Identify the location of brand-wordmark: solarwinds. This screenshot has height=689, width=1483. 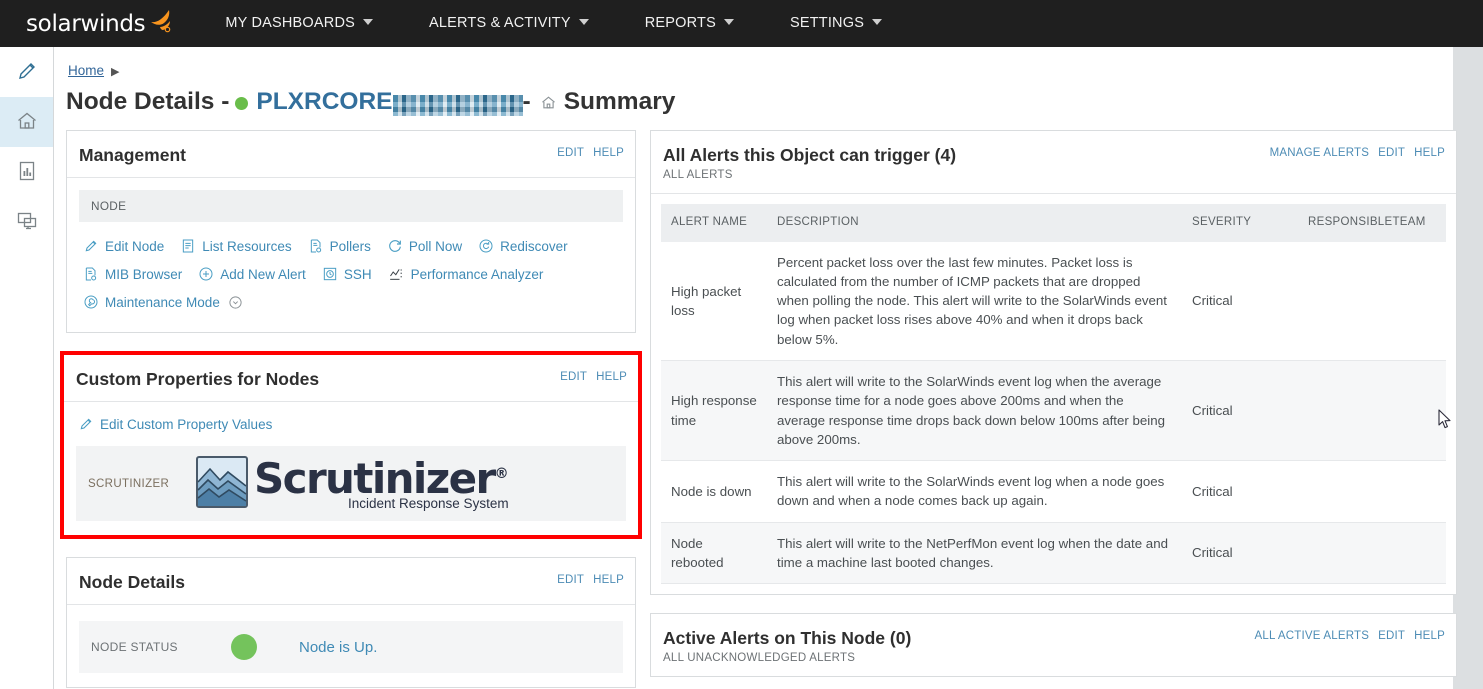
(86, 23).